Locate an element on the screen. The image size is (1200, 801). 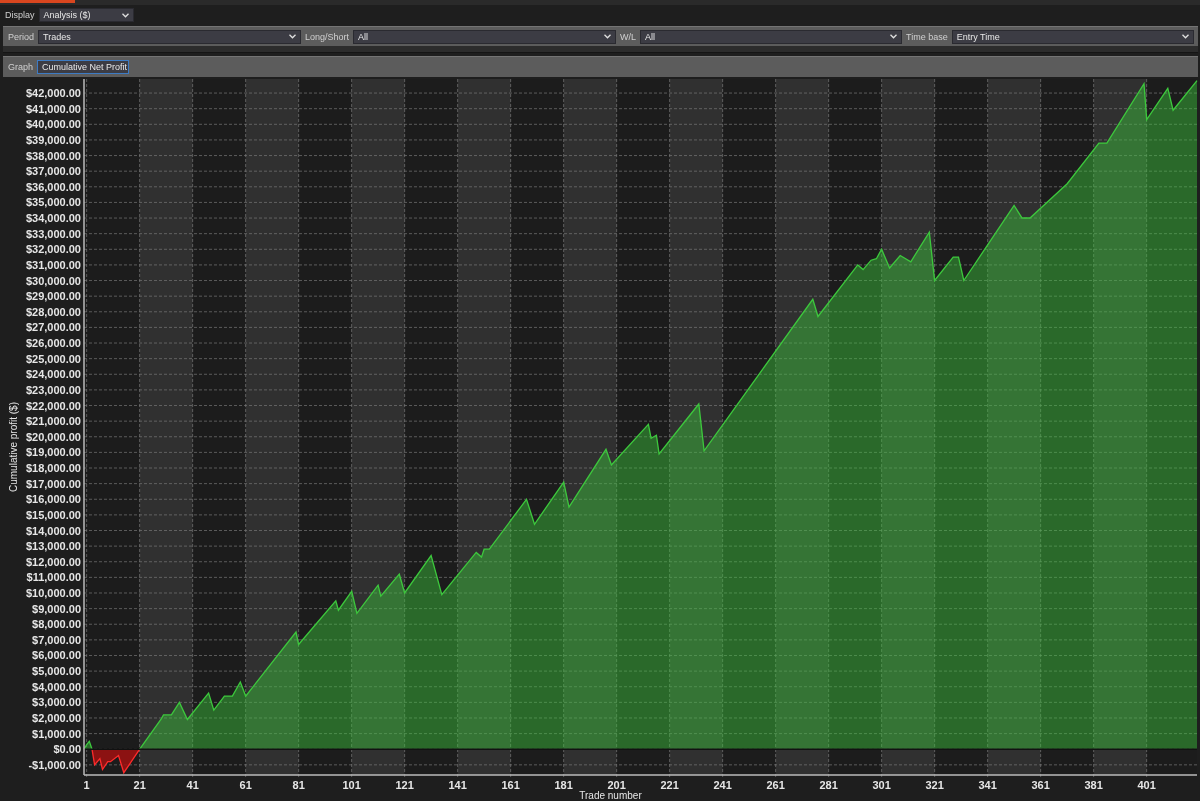
y-tick-label: $7,000.00 is located at coordinates (56, 639).